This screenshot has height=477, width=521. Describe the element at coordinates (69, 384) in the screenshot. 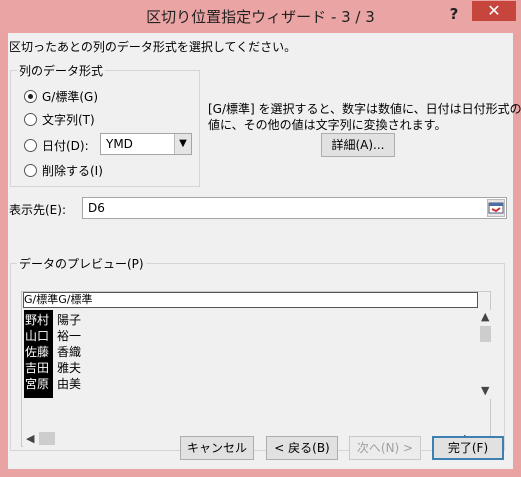

I see `preview-cell-col2: 由美` at that location.